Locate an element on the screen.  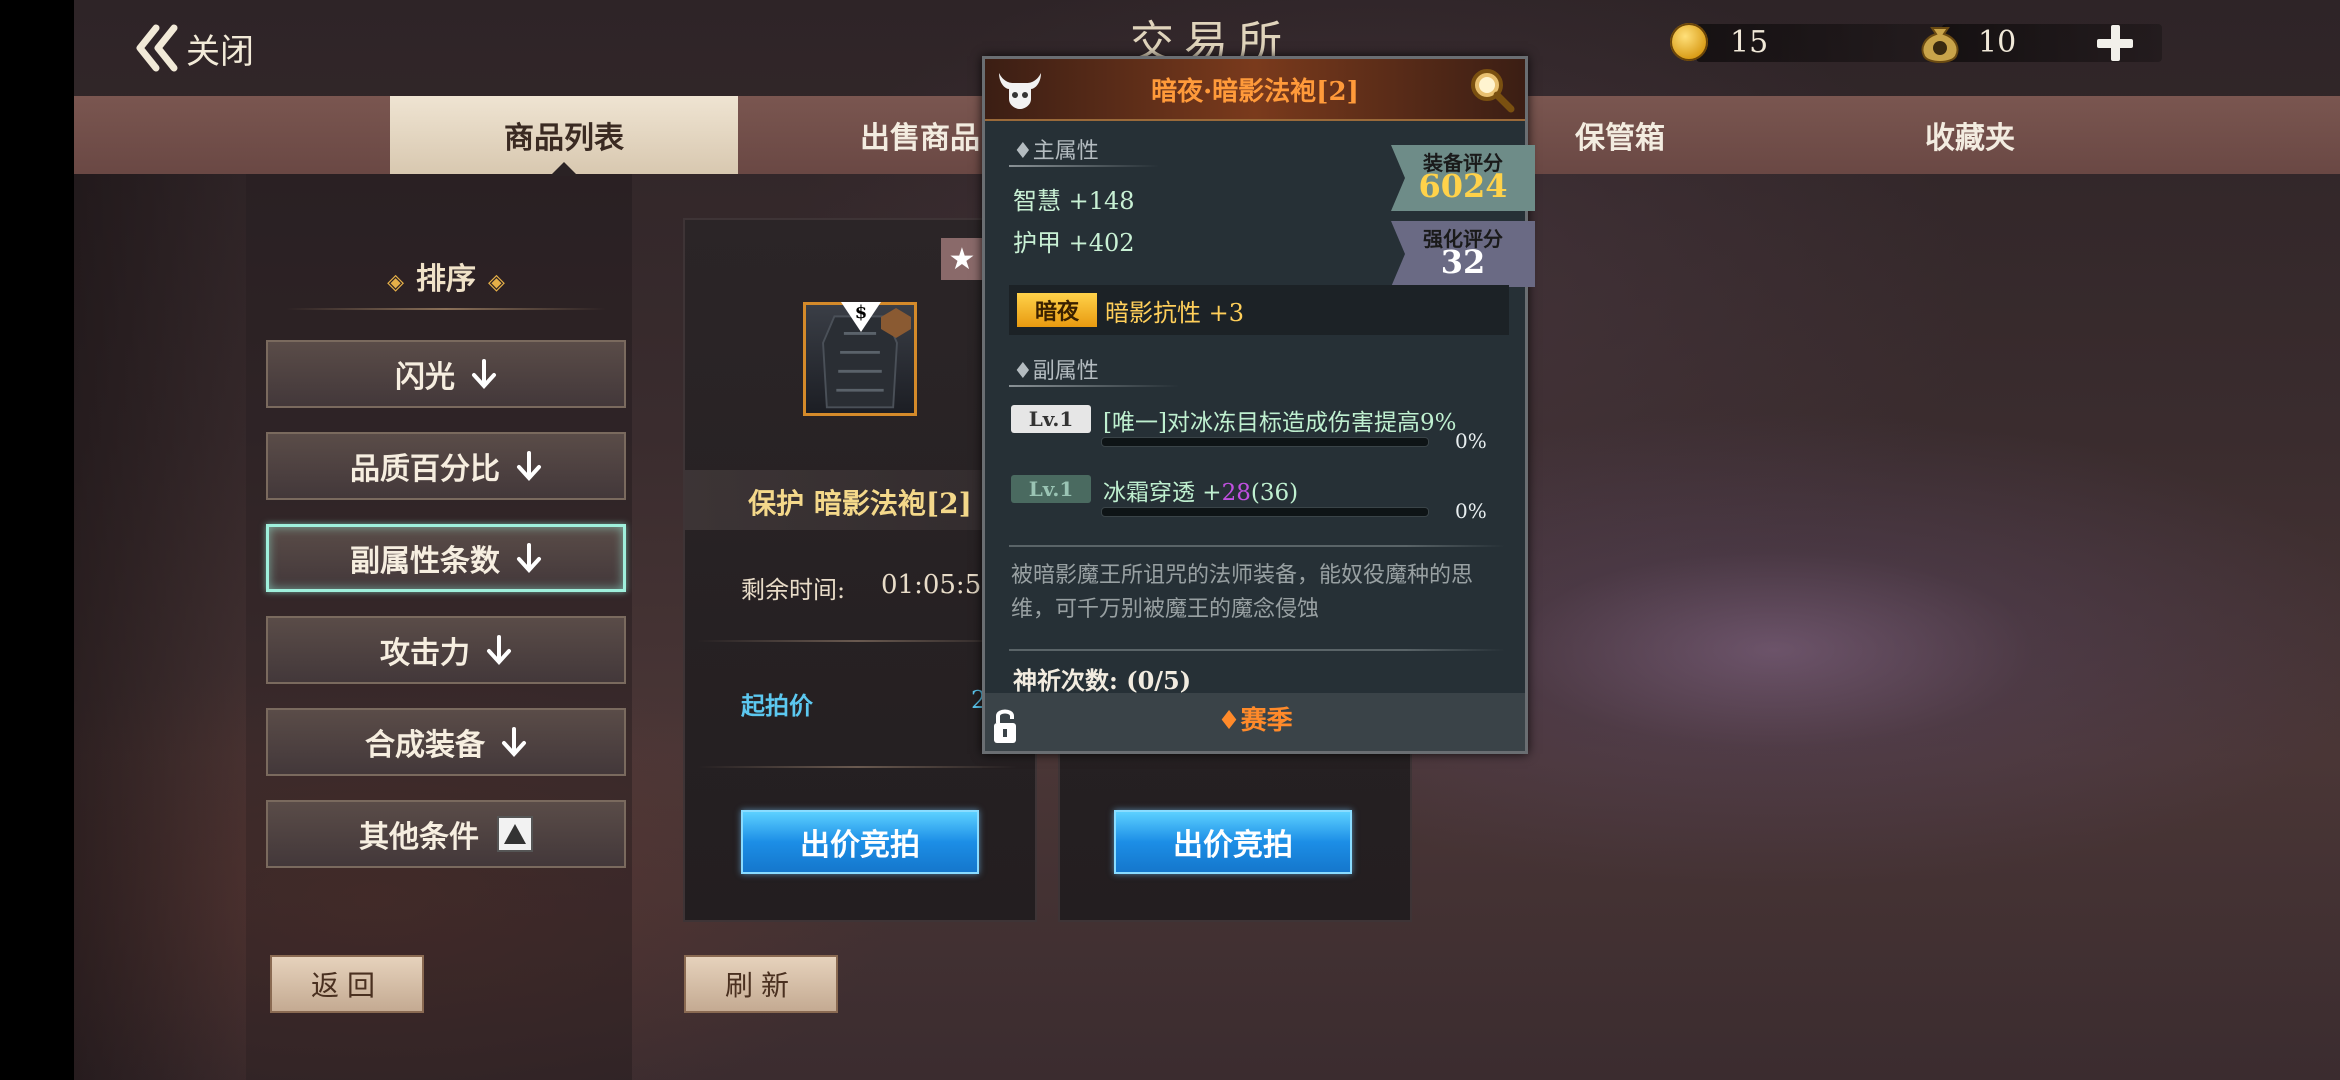
tab-item-list: 商品列表 is located at coordinates (564, 136).